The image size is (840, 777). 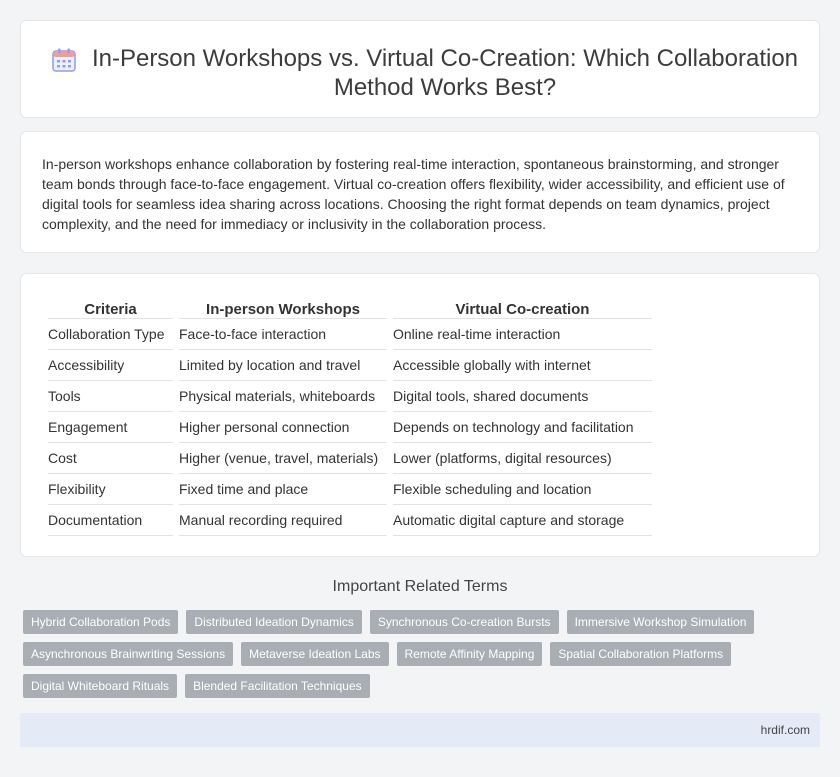 I want to click on related-term-tag: Immersive Workshop Simulation, so click(x=660, y=622).